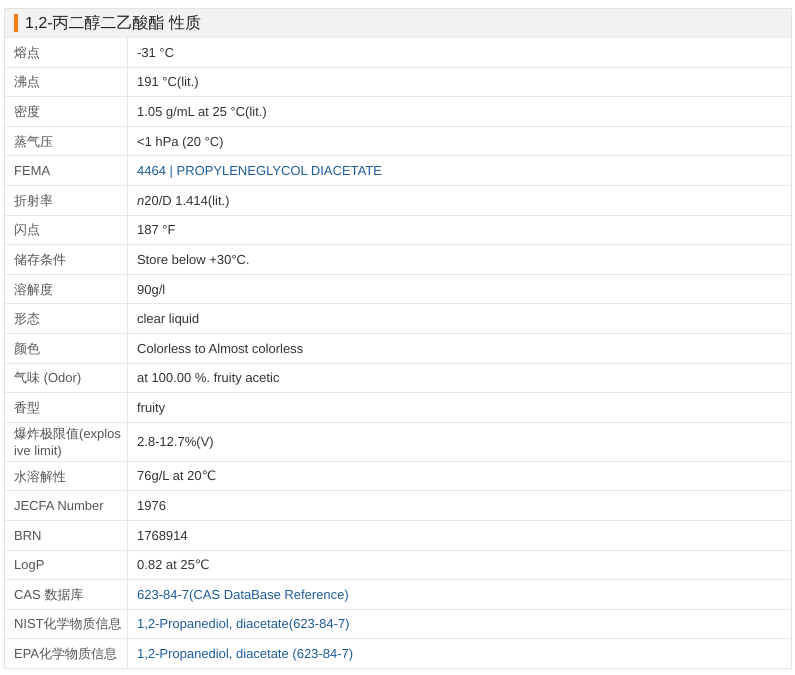 This screenshot has width=795, height=675. Describe the element at coordinates (220, 349) in the screenshot. I see `property-value: Colorless to Almost colorless` at that location.